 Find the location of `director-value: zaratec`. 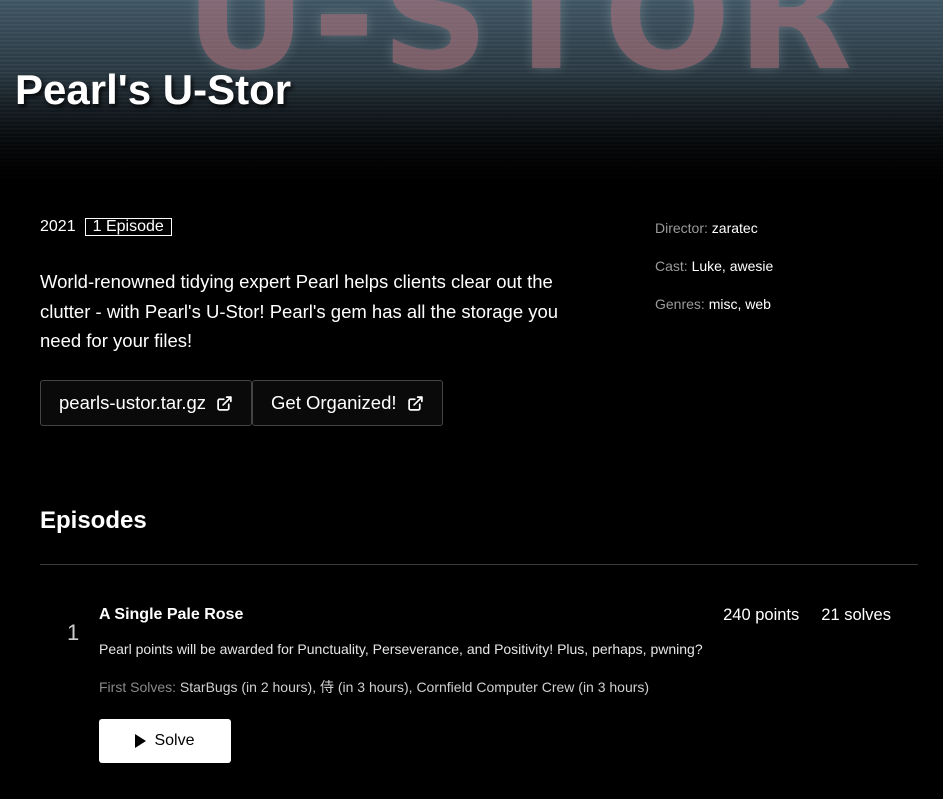

director-value: zaratec is located at coordinates (734, 228).